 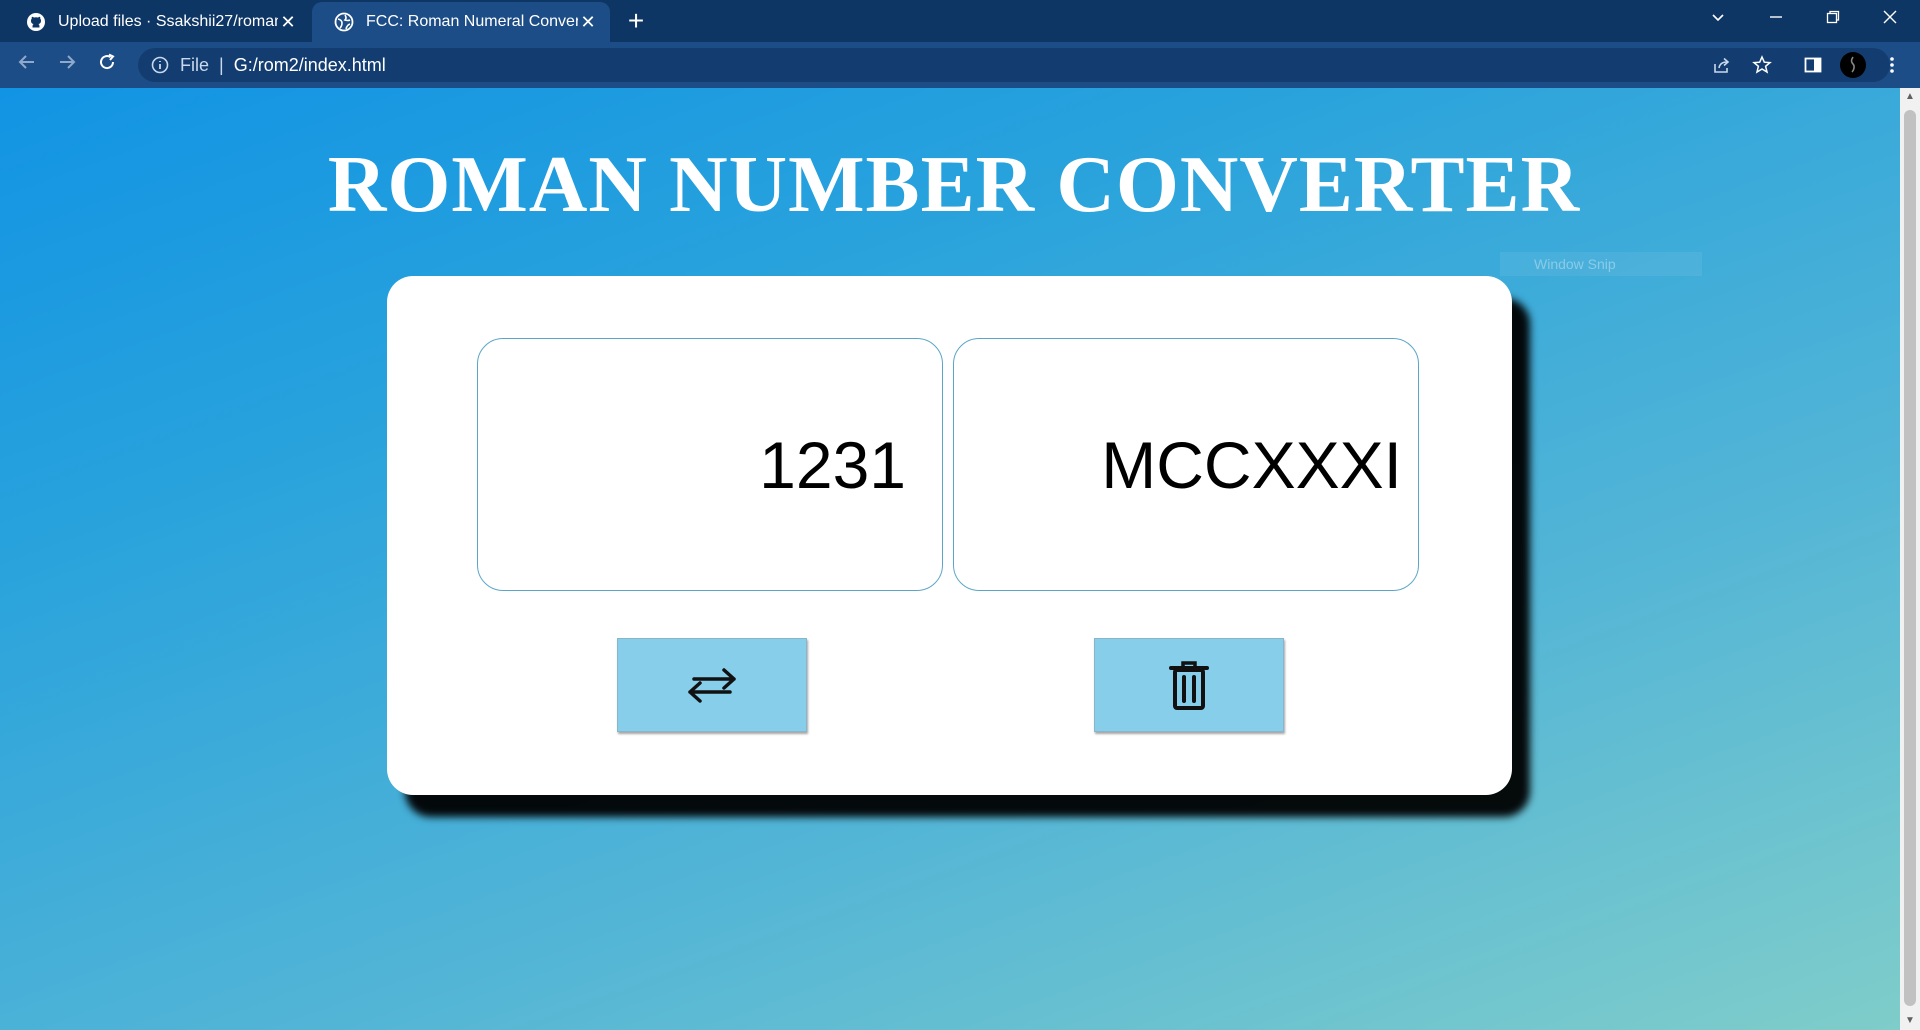 What do you see at coordinates (472, 21) in the screenshot?
I see `tab-title: FCC: Roman Numeral Converter` at bounding box center [472, 21].